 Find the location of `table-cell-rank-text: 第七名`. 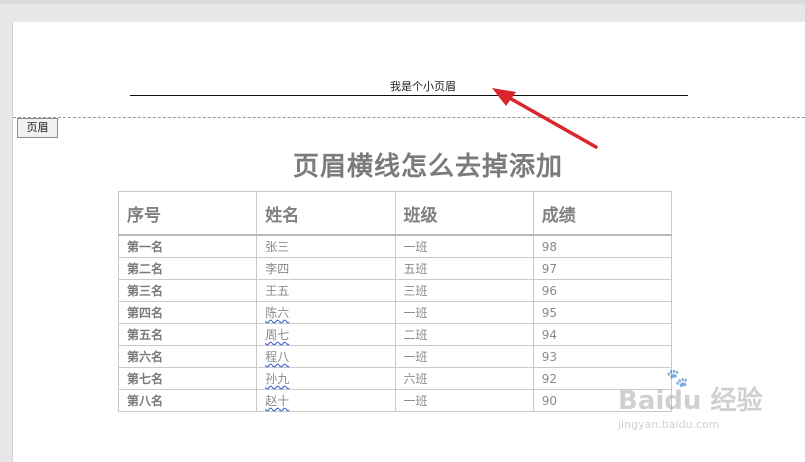

table-cell-rank-text: 第七名 is located at coordinates (145, 379).